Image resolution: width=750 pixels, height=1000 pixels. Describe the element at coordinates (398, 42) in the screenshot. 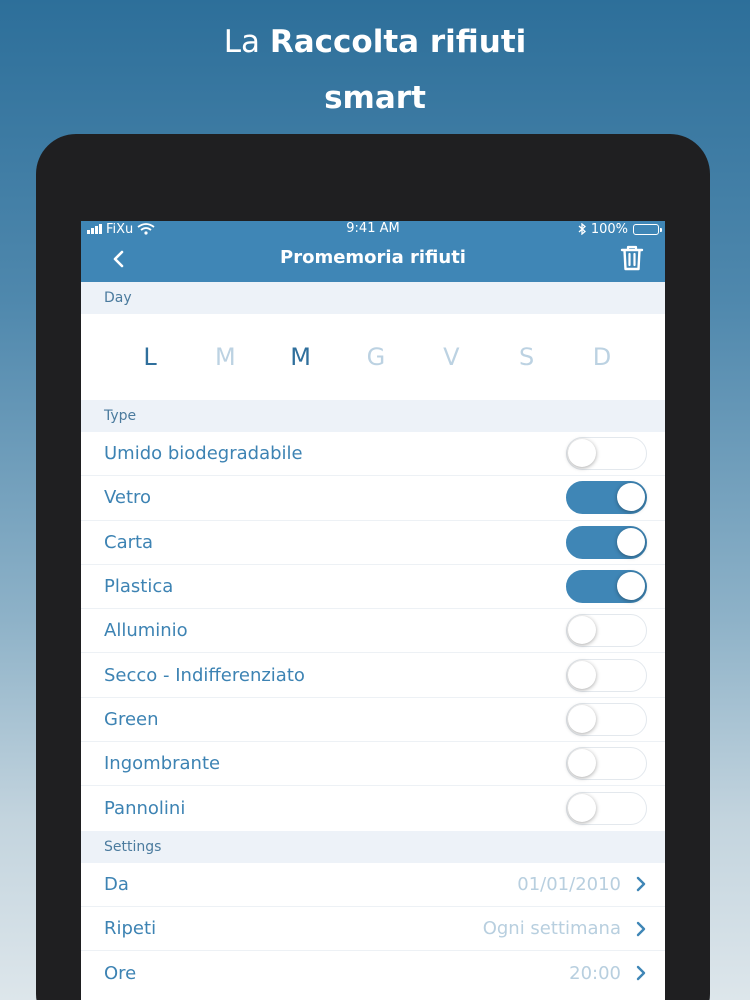

I see `promo-headline-bold: Raccolta rifiuti` at that location.